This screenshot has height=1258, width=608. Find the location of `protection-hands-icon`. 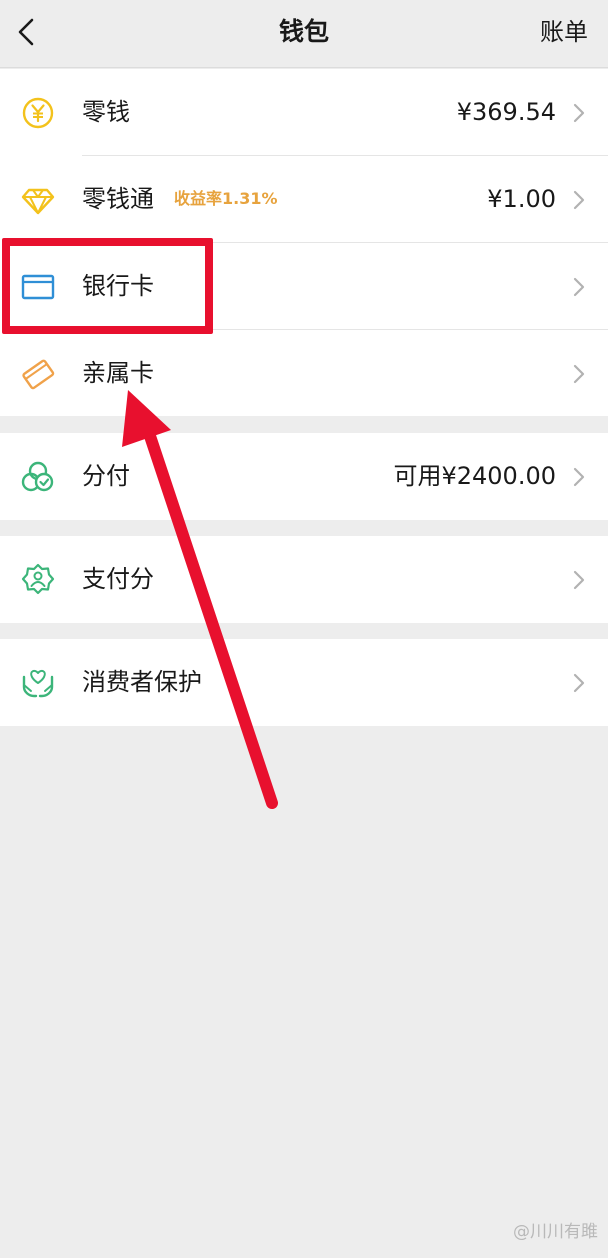

protection-hands-icon is located at coordinates (38, 683).